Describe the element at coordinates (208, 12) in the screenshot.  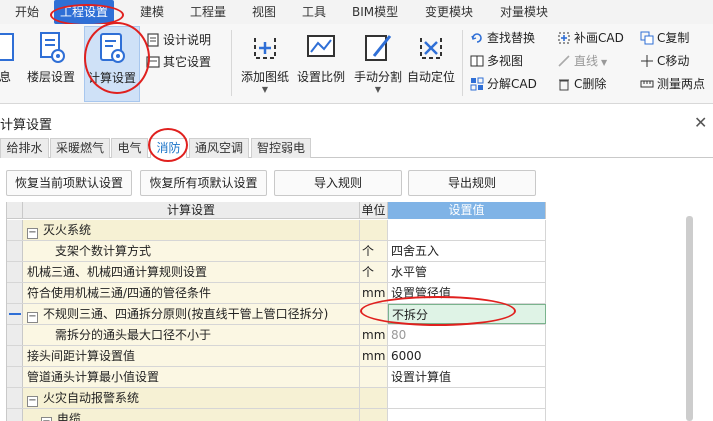
I see `menu-quantity: 工程量` at that location.